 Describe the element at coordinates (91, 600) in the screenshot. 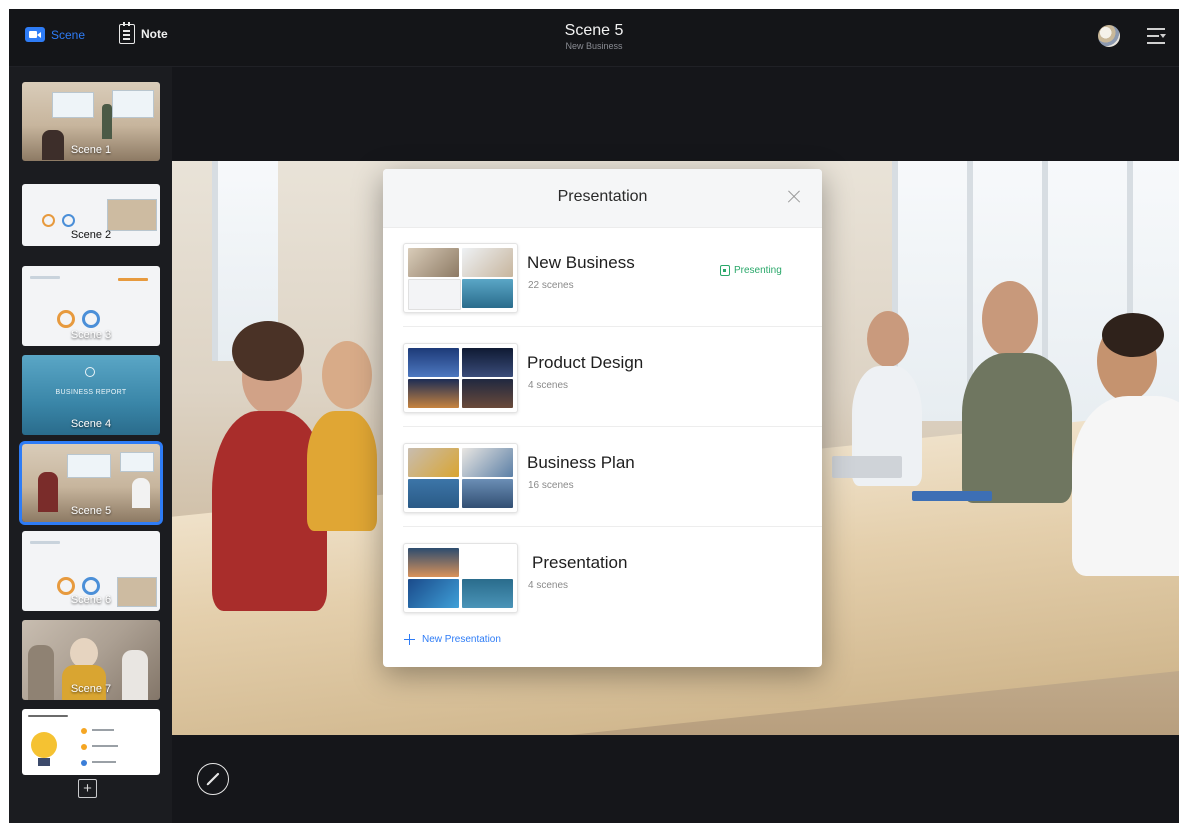

I see `scene-thumb-label: Scene 6` at that location.